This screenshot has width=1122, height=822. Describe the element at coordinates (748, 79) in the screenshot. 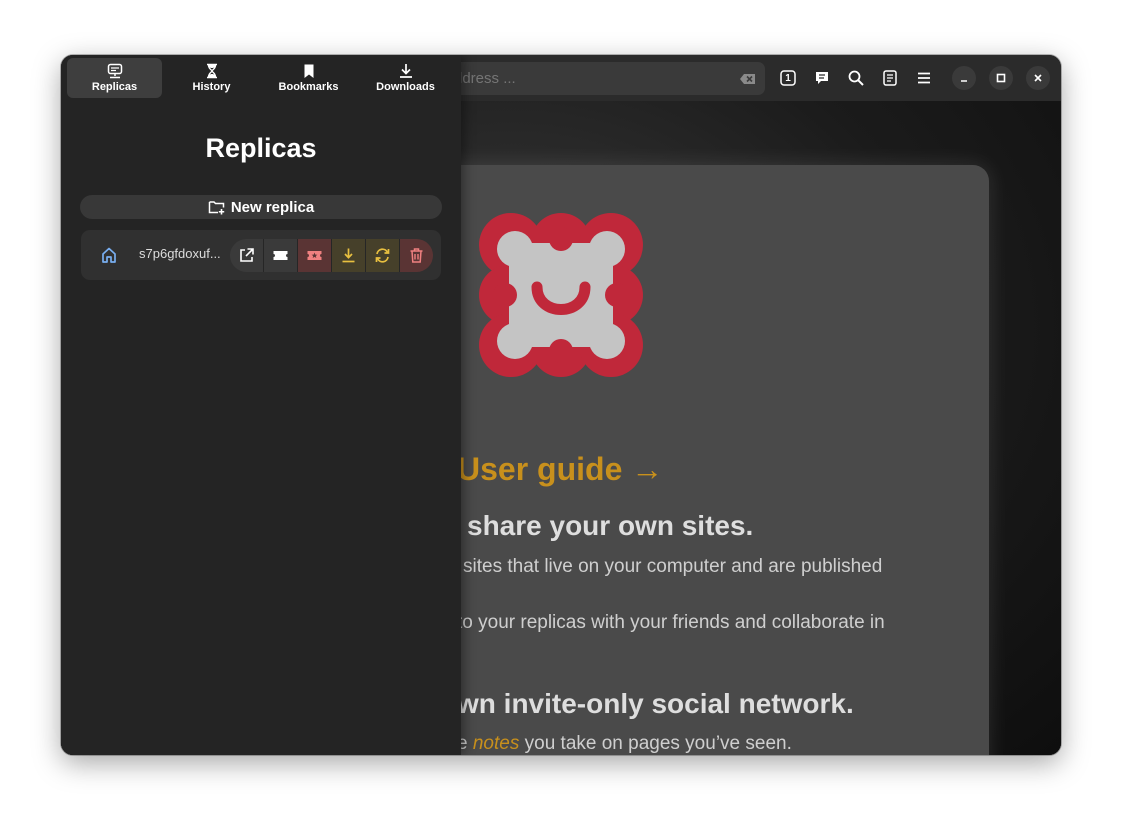

I see `clear-input-icon` at that location.